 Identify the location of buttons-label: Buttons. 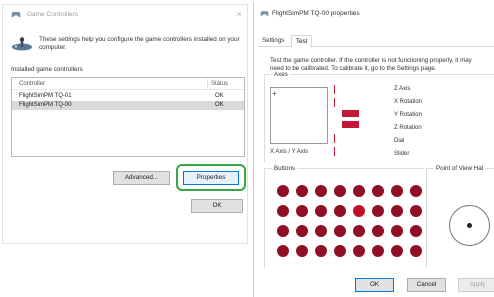
(284, 168).